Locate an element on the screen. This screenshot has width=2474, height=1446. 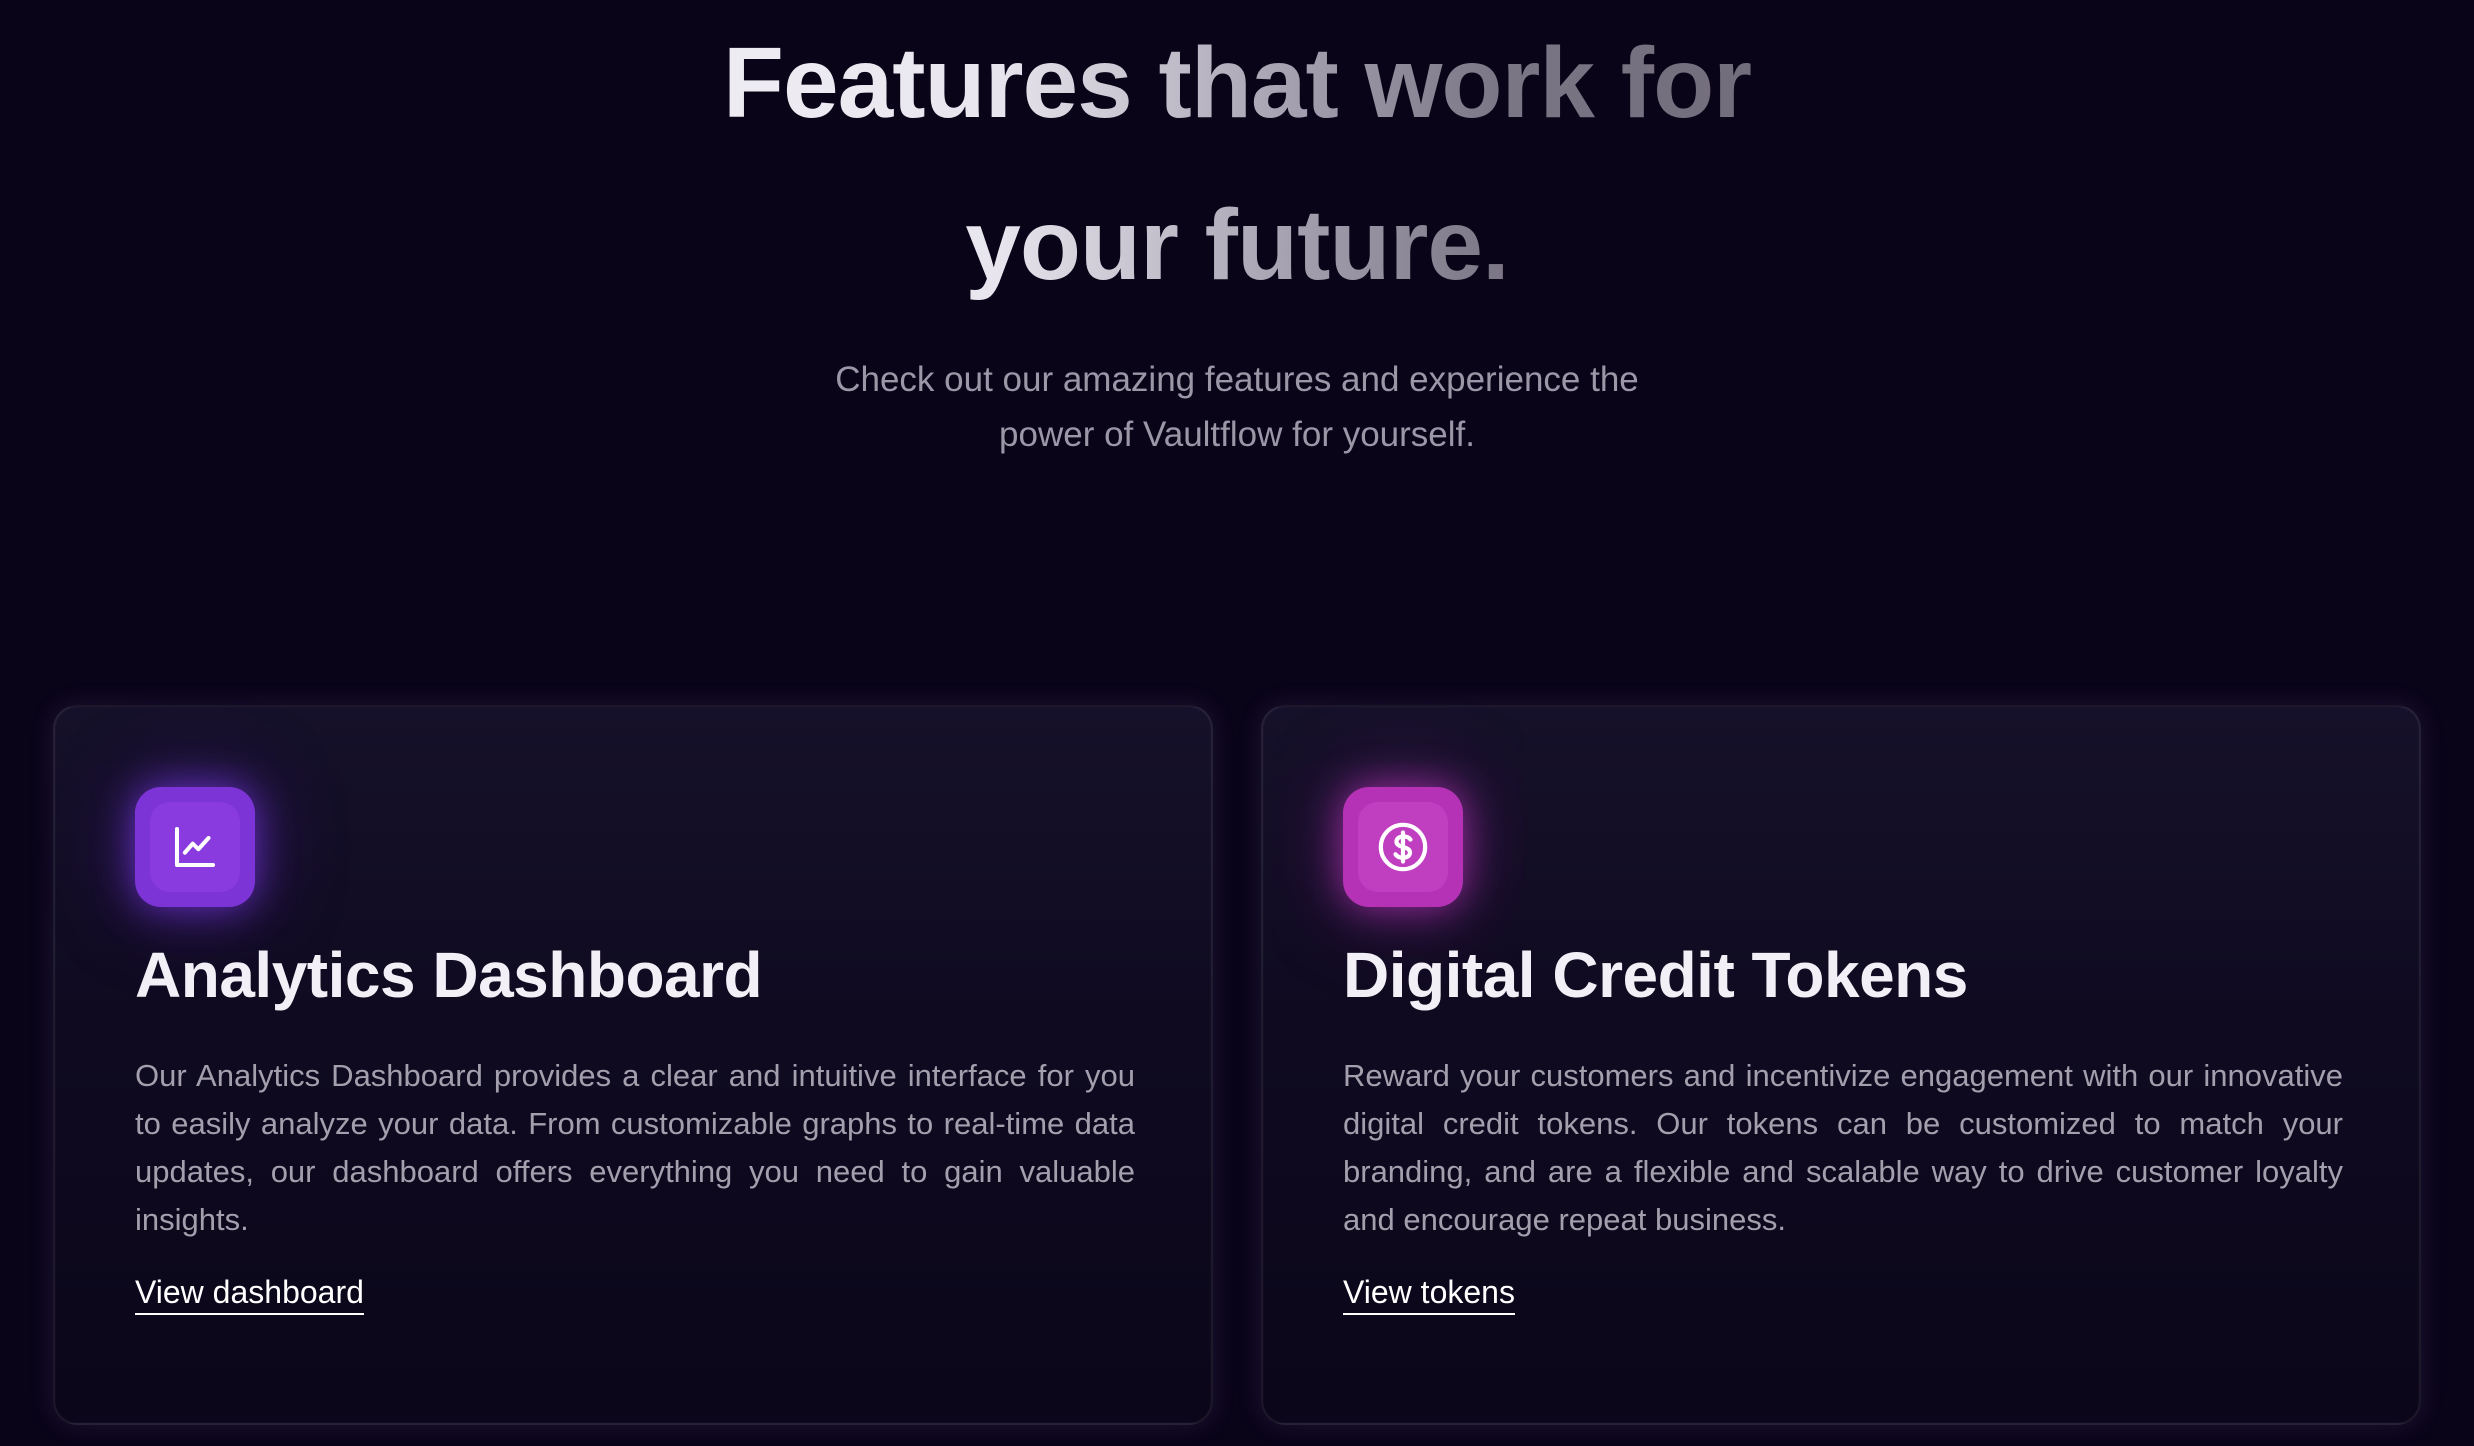
hero-title: Features that work for your future. is located at coordinates (1237, 163).